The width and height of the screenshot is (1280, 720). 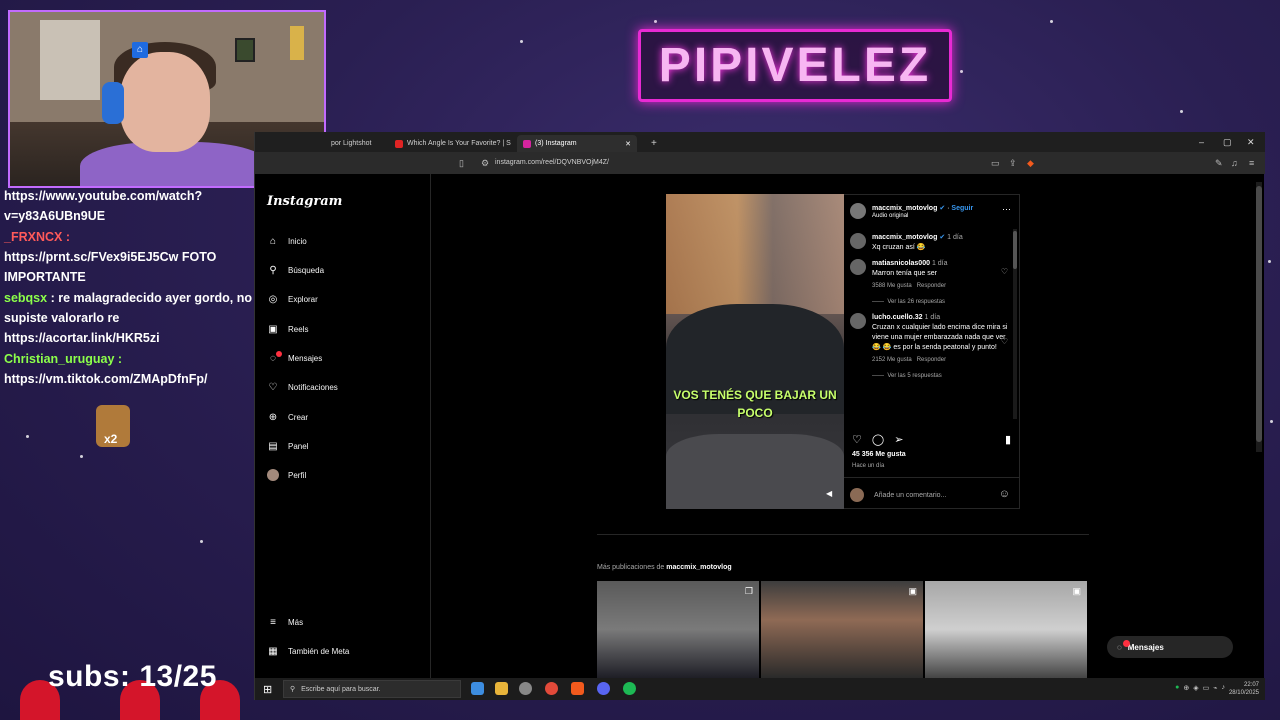 What do you see at coordinates (629, 688) in the screenshot?
I see `spotify-icon` at bounding box center [629, 688].